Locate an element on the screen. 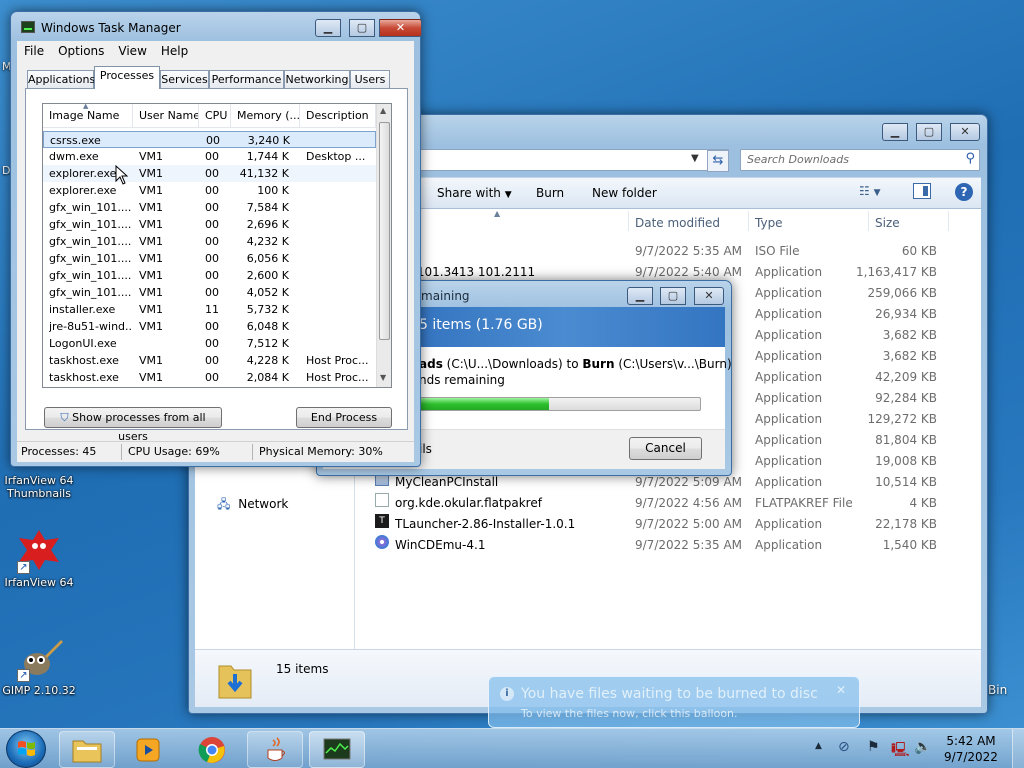 The height and width of the screenshot is (768, 1024). file-row: 9/7/2022 5:35 AM ISO File 60 KB is located at coordinates (671, 251).